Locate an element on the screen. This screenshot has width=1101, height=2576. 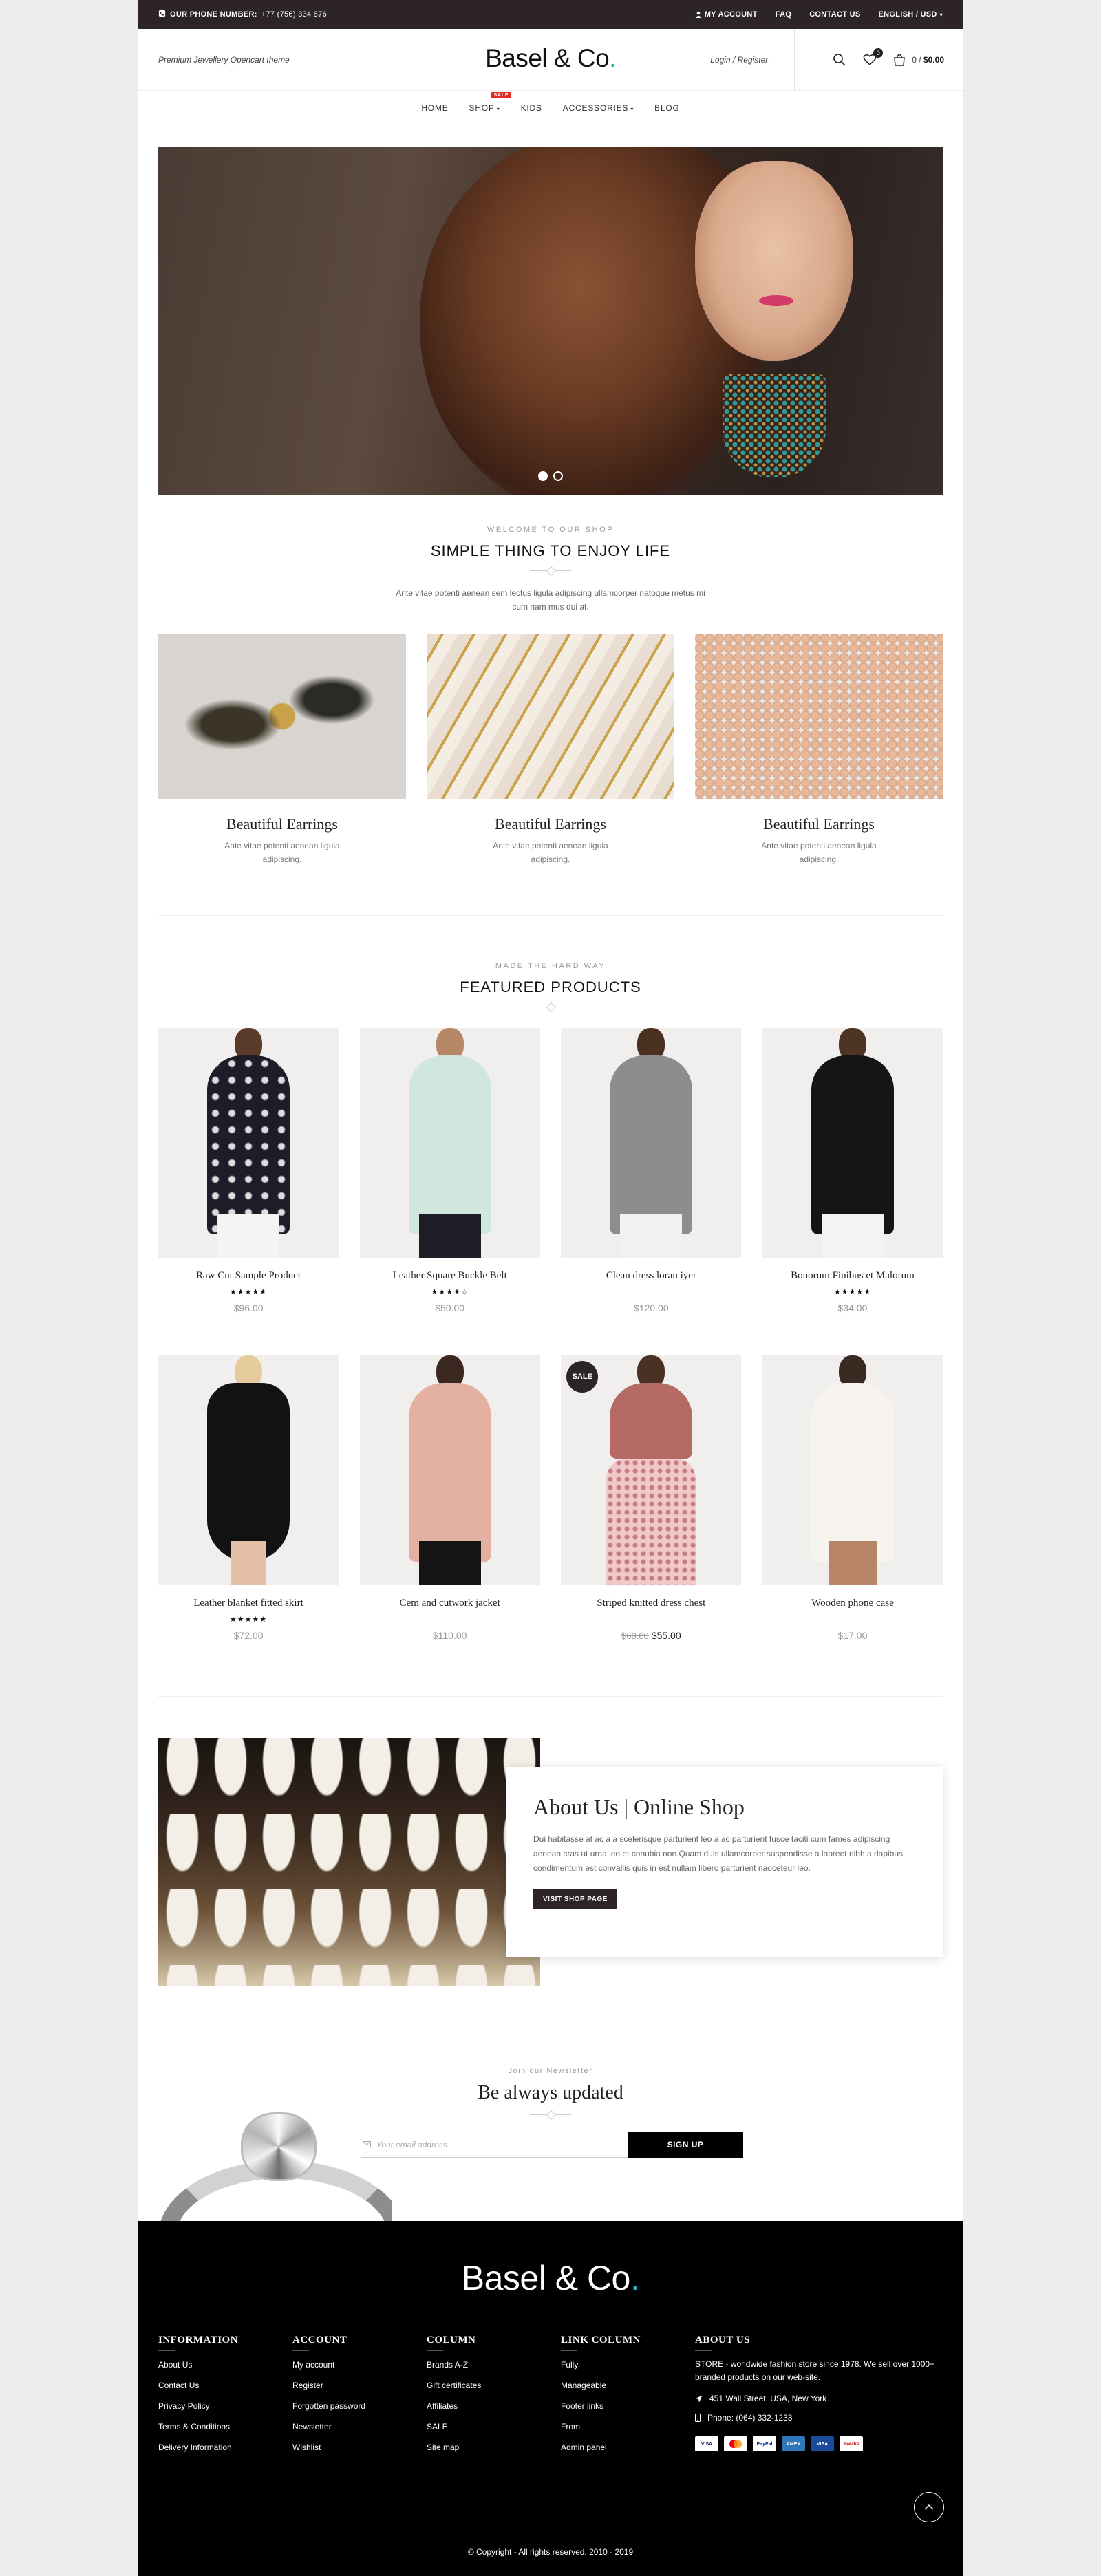
product-name: Wooden phone case is located at coordinates (852, 1604).